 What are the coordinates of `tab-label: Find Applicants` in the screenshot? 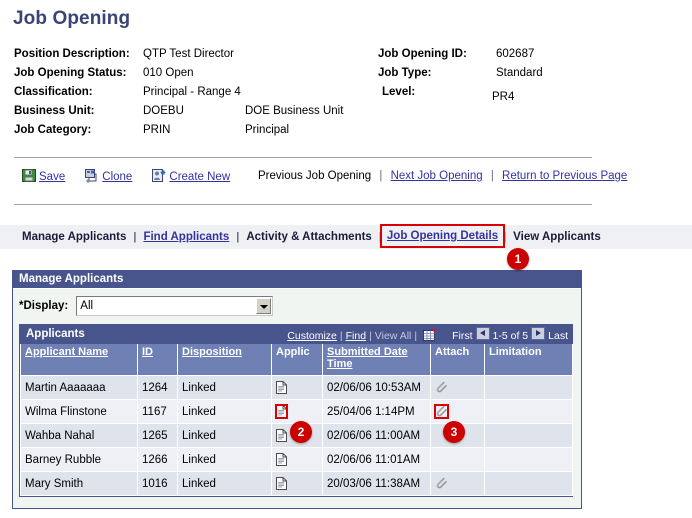 It's located at (186, 237).